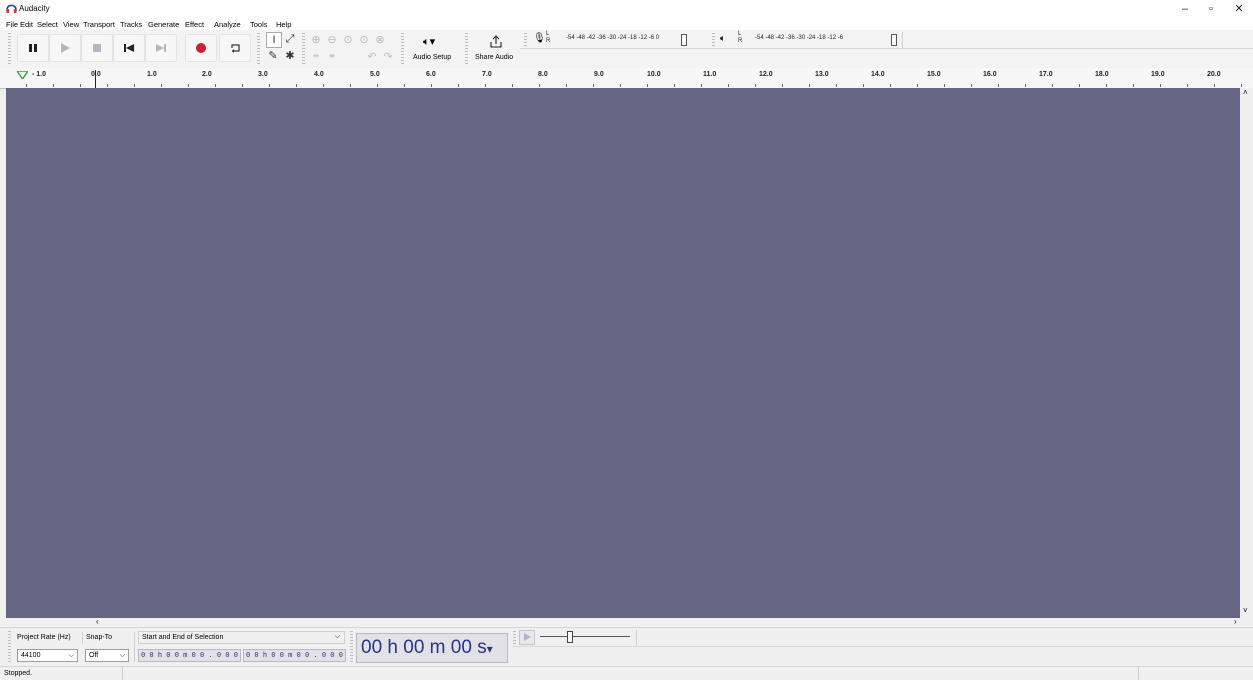 The width and height of the screenshot is (1253, 680). I want to click on trim-icon: ⇹, so click(316, 57).